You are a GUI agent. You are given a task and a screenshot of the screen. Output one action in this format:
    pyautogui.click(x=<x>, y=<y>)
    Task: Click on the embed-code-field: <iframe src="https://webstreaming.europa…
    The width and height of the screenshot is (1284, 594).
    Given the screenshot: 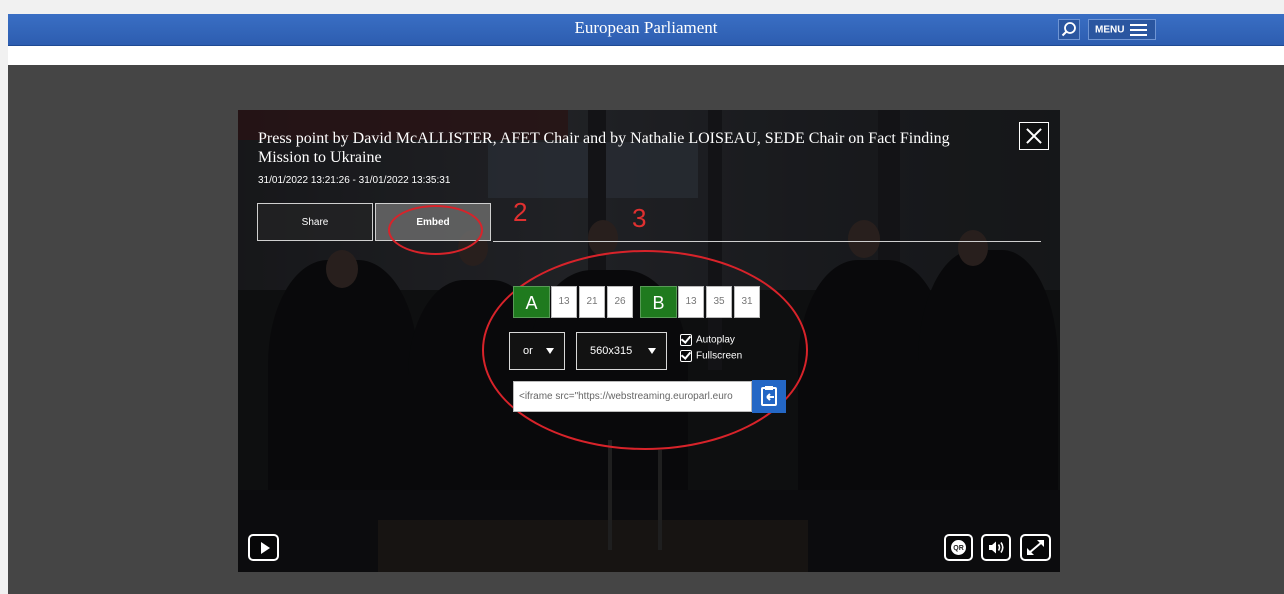 What is the action you would take?
    pyautogui.click(x=632, y=396)
    